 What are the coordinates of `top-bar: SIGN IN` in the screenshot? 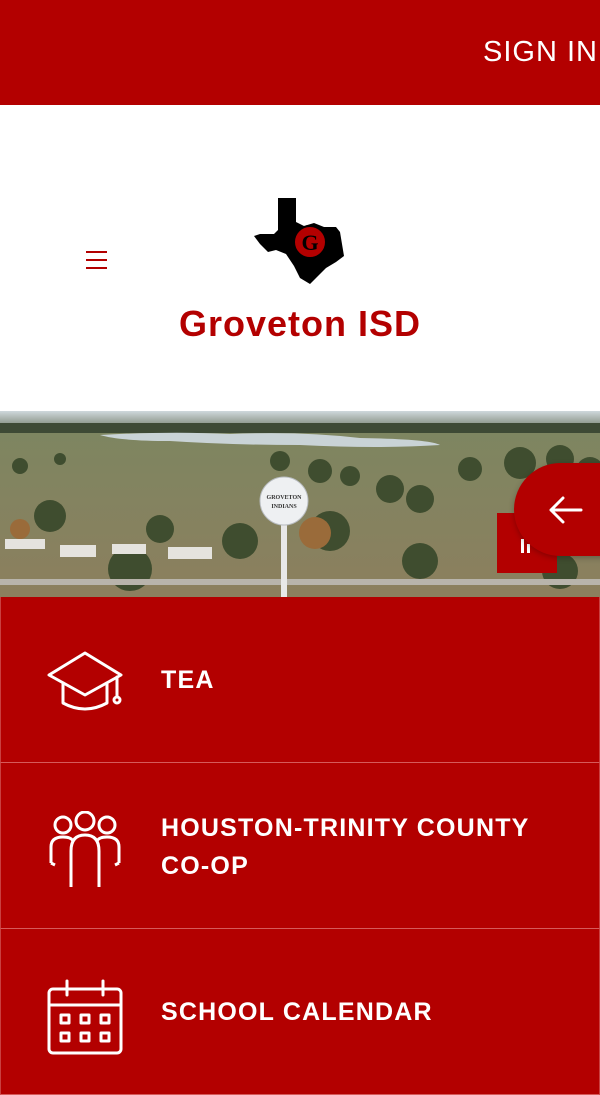 It's located at (300, 52).